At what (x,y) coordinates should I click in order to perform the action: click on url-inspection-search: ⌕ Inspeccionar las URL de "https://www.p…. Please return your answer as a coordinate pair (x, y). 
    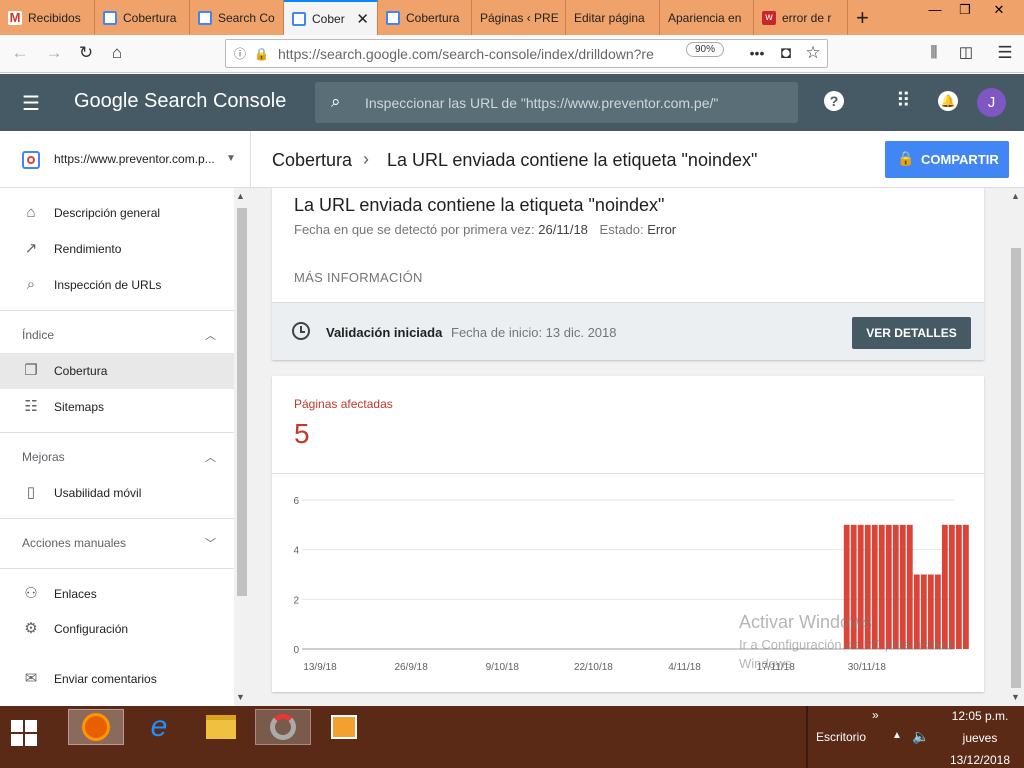
    Looking at the image, I should click on (556, 102).